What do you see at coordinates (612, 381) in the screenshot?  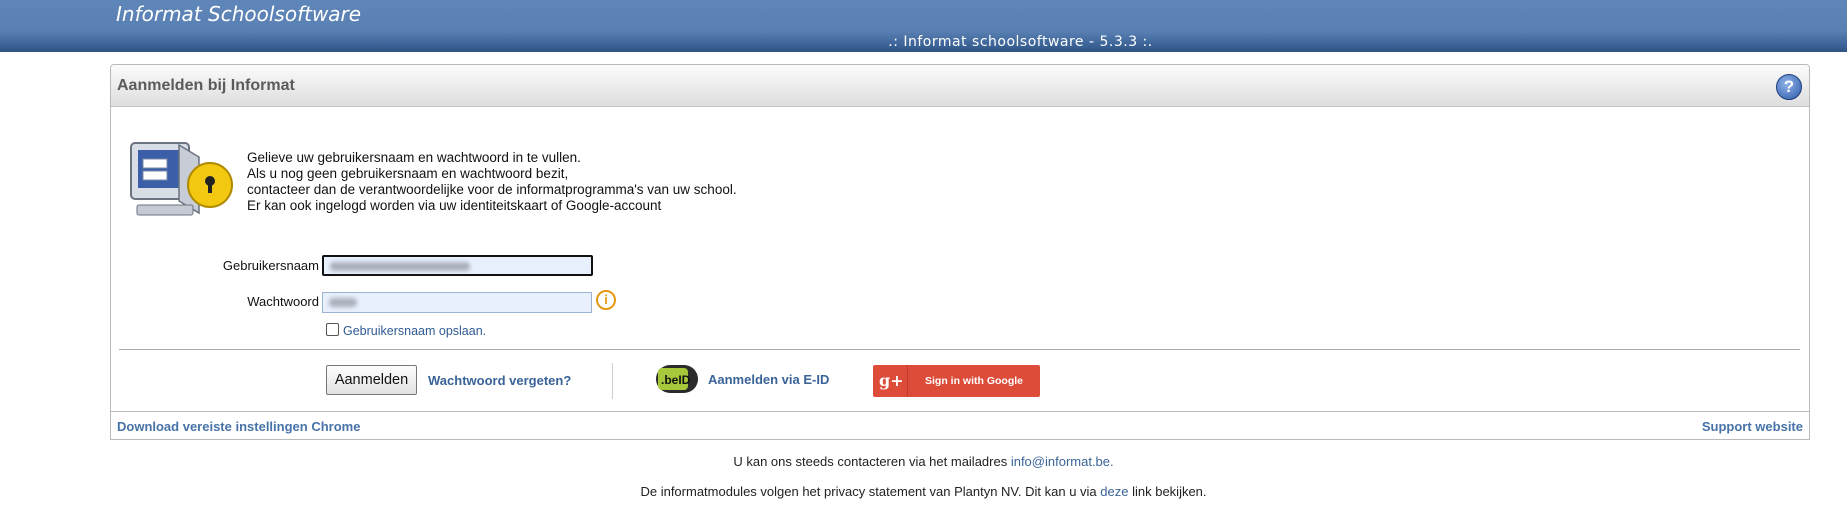 I see `actions-divider` at bounding box center [612, 381].